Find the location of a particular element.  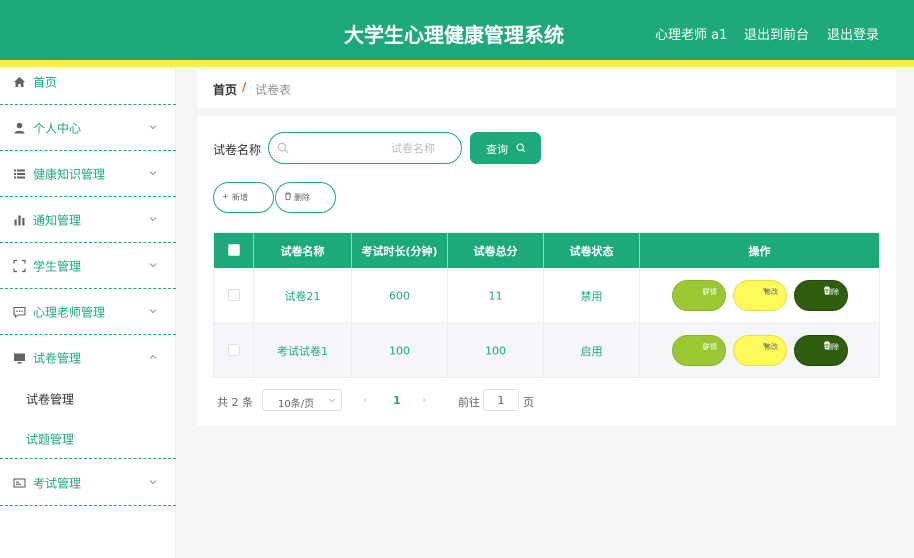

table-header: 试卷名称 考试时长(分钟) 试卷总分 试卷状态 操作 is located at coordinates (546, 250).